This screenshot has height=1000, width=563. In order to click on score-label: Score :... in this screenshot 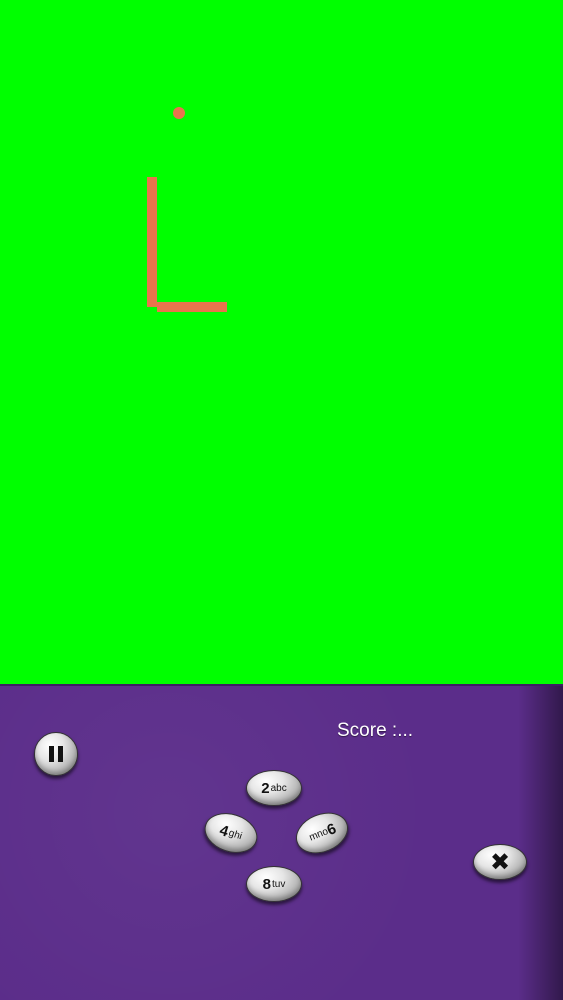, I will do `click(375, 730)`.